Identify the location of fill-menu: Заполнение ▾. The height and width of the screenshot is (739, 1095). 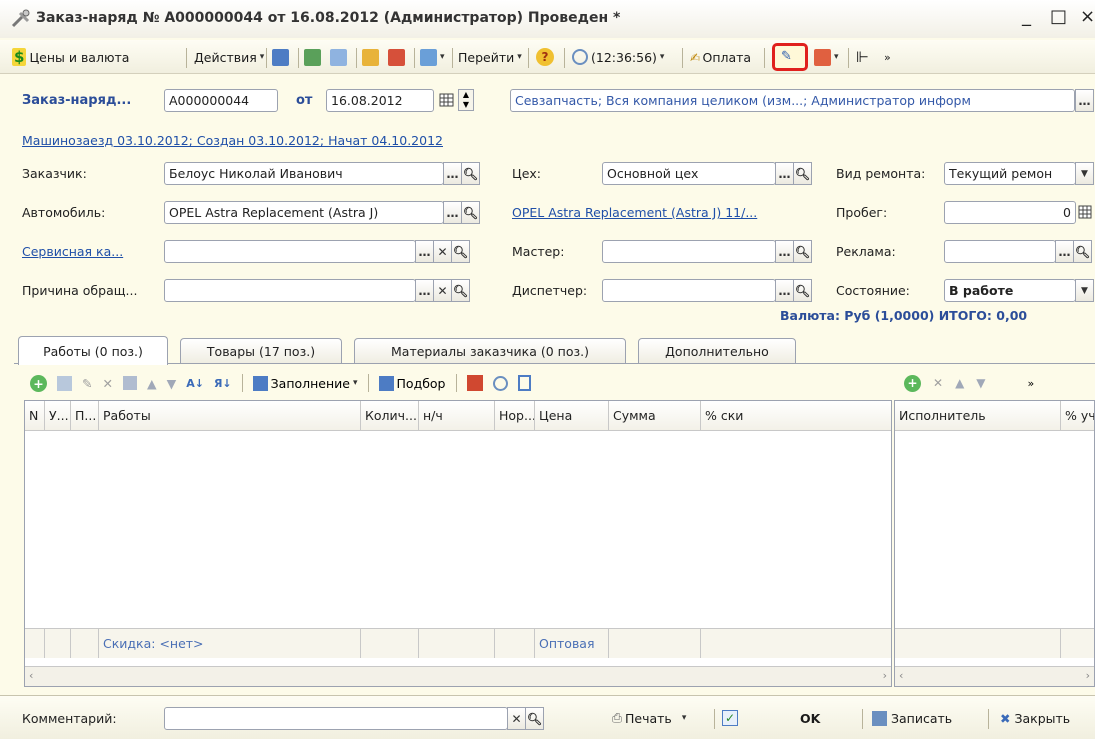
(305, 383).